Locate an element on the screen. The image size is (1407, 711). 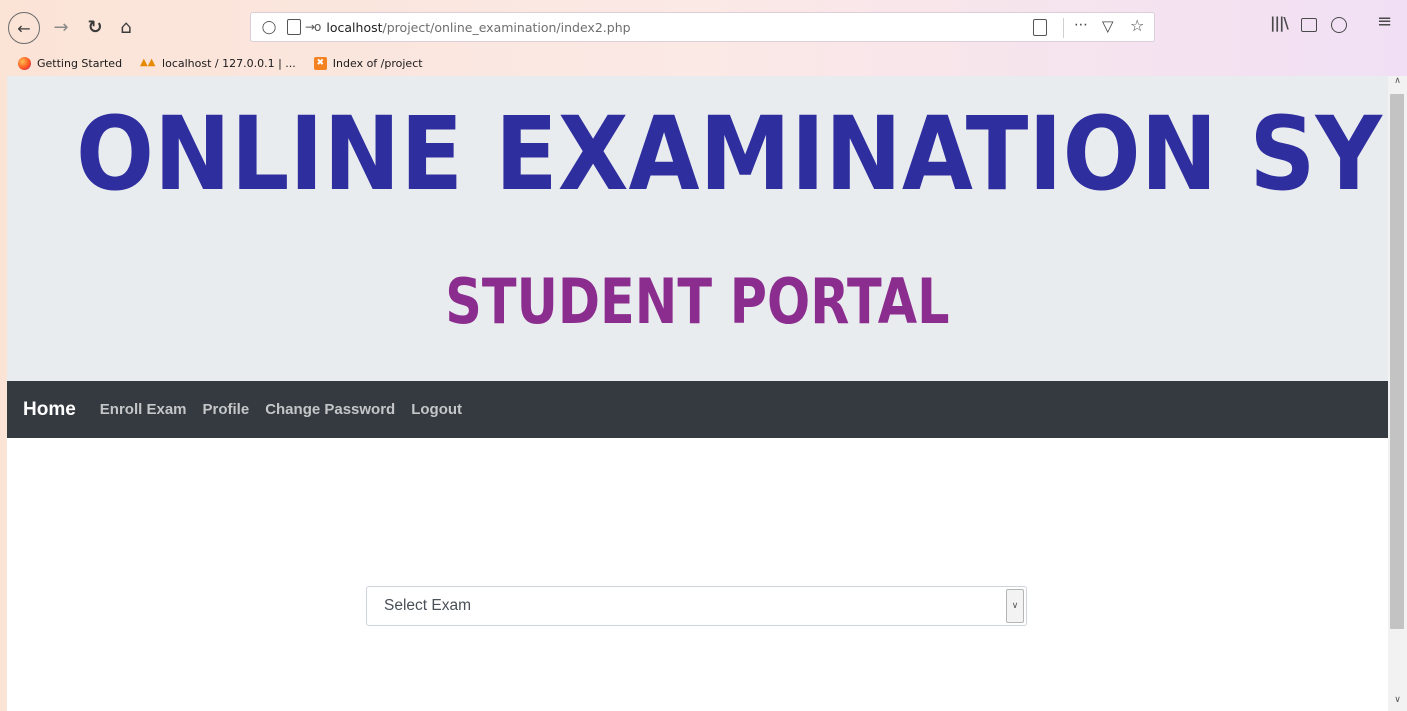
home-icon: ⌂ is located at coordinates (126, 27).